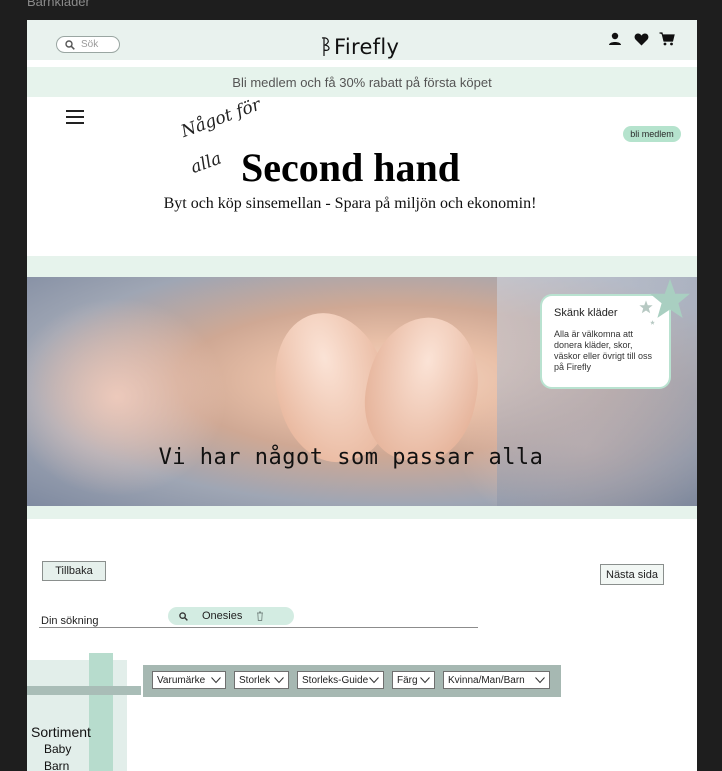  I want to click on search-query-chip: Onesies, so click(231, 616).